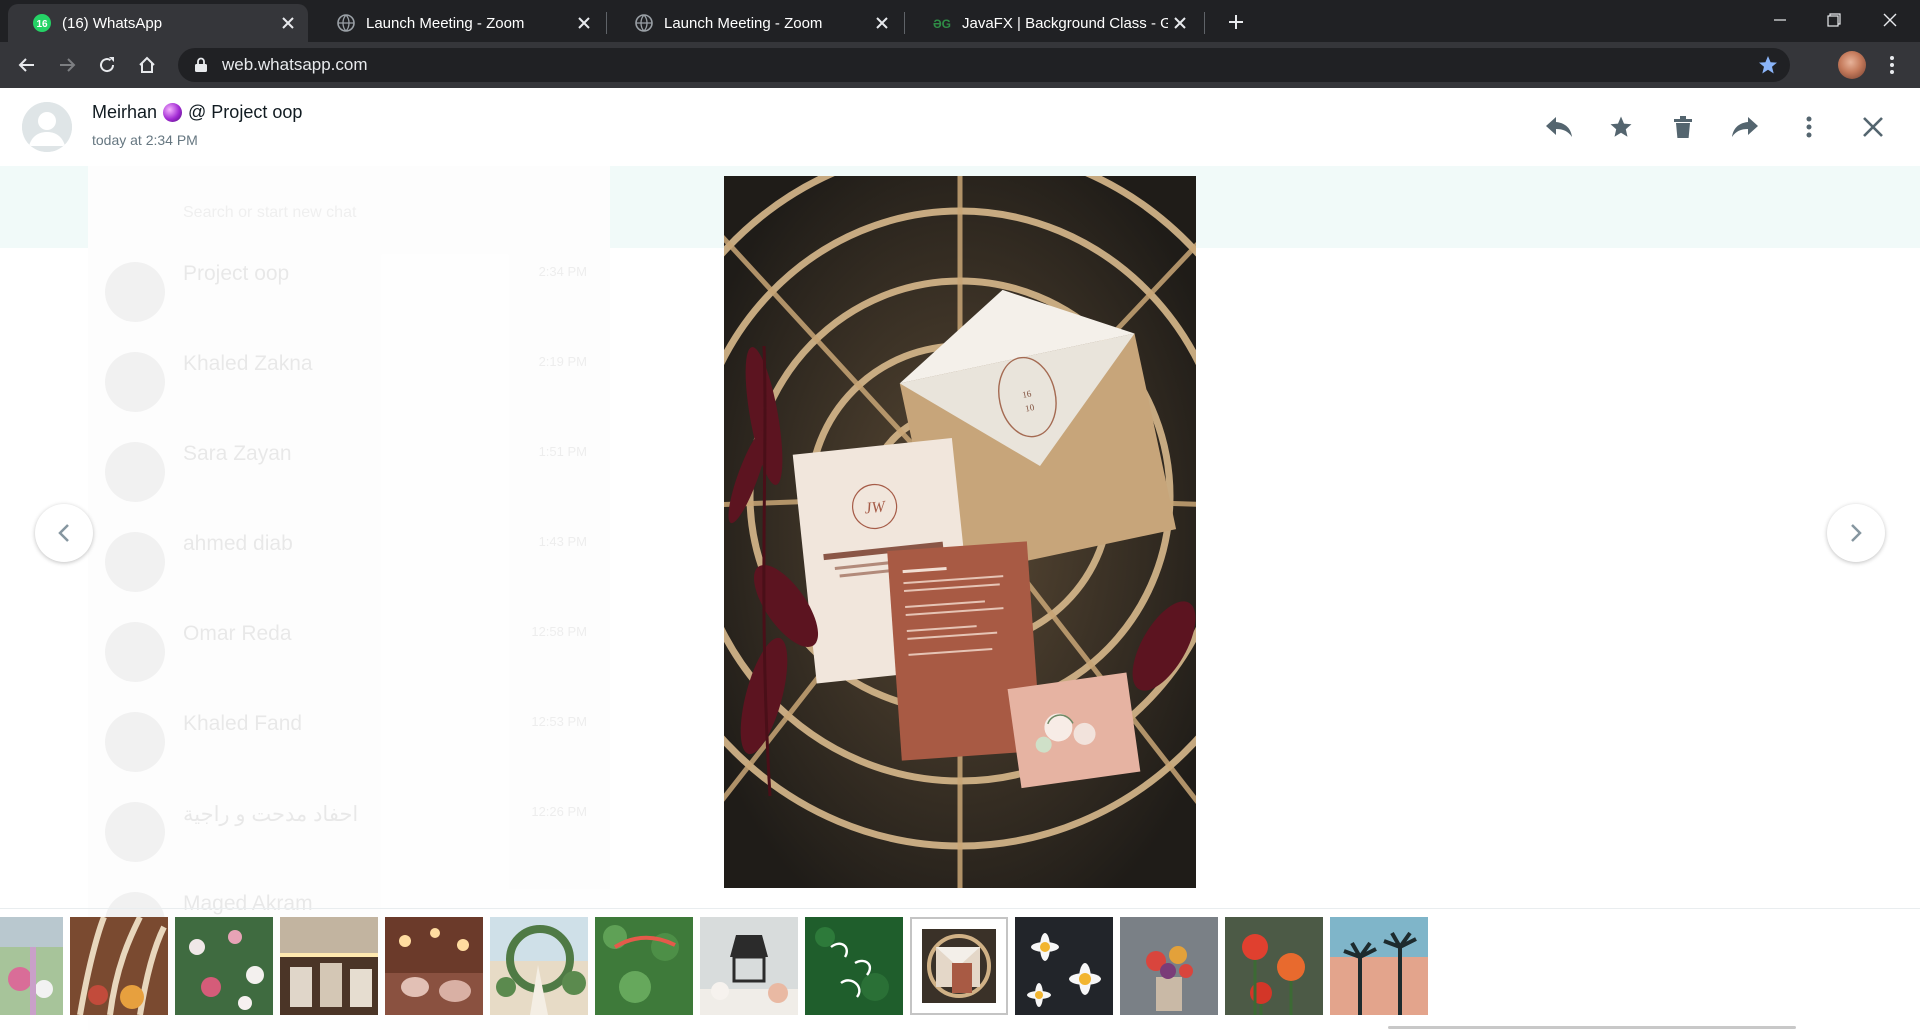  What do you see at coordinates (559, 721) in the screenshot?
I see `chat-time: 12:53 PM` at bounding box center [559, 721].